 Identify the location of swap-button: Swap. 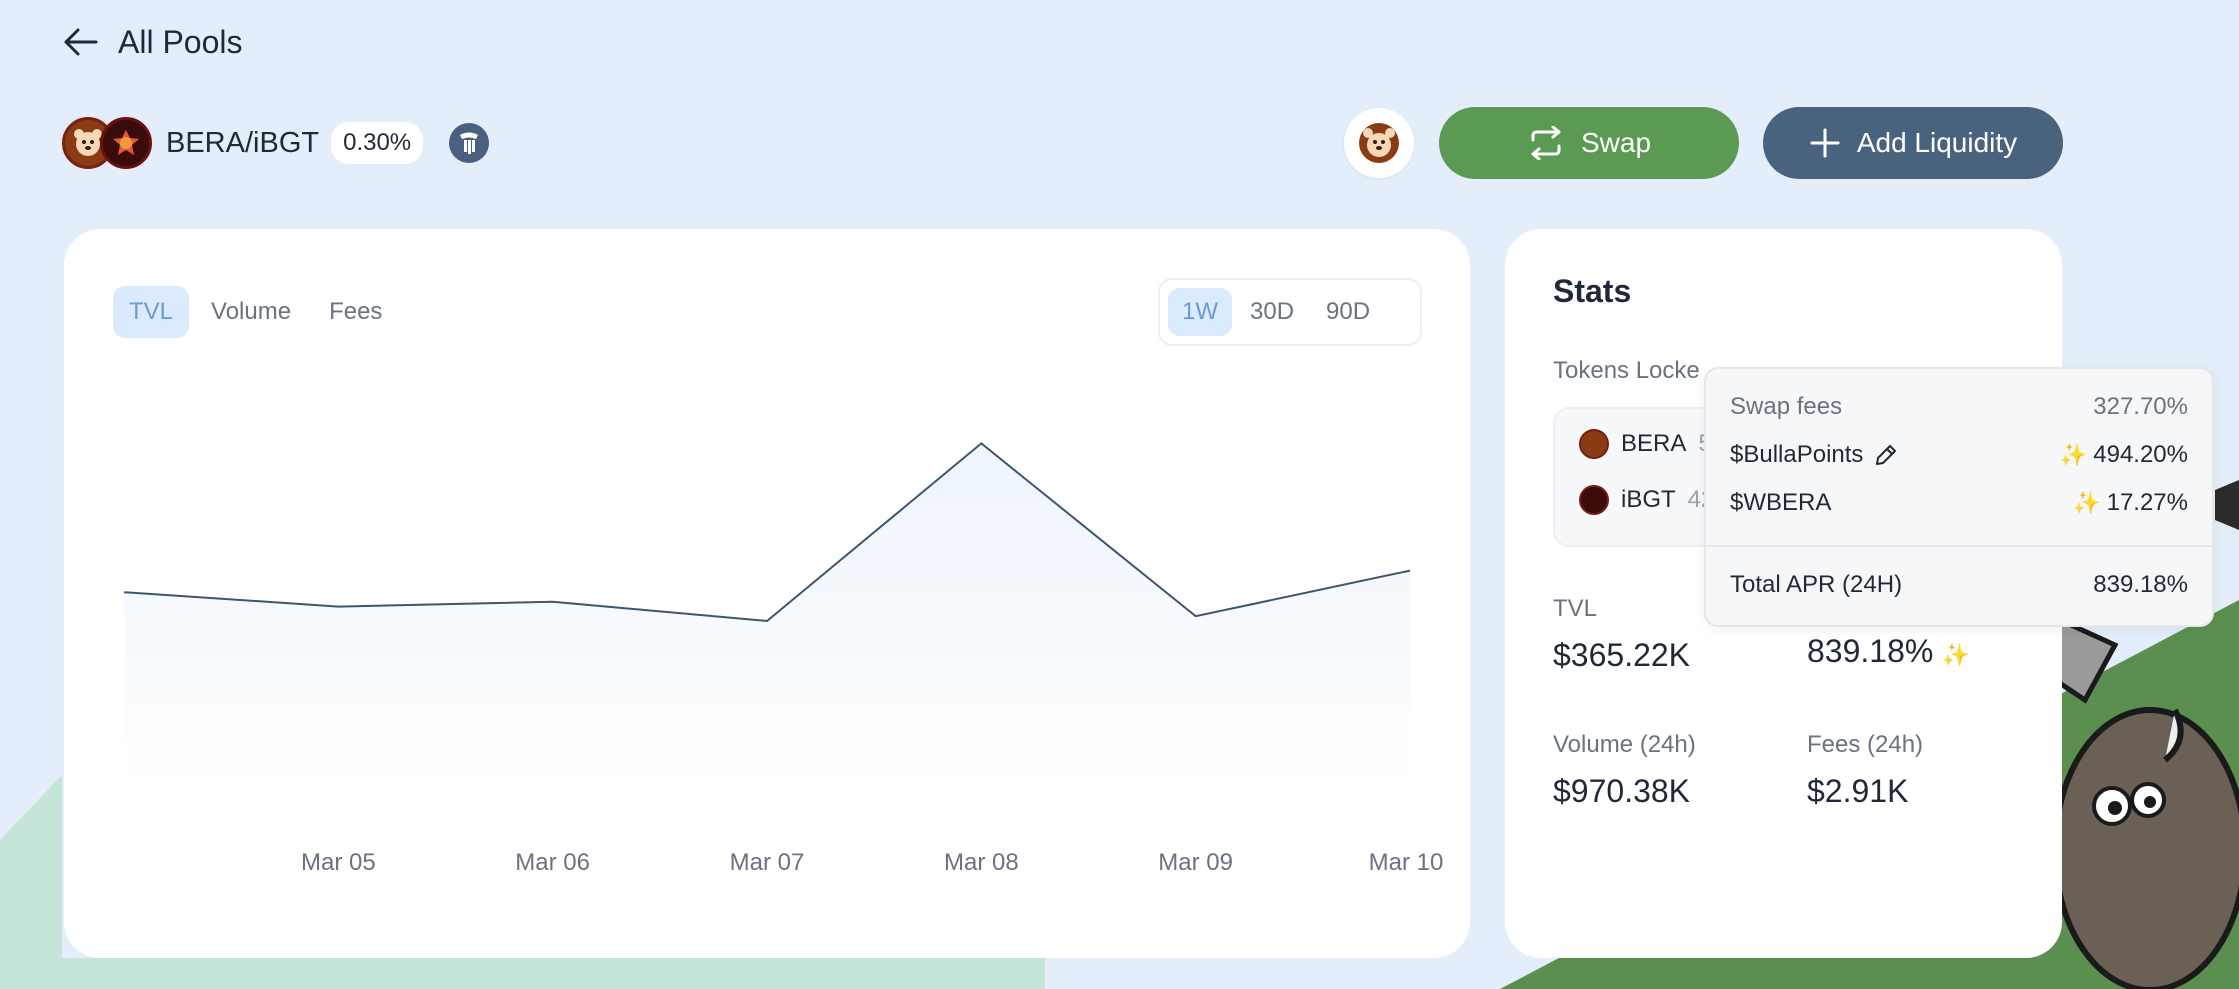
(1589, 143).